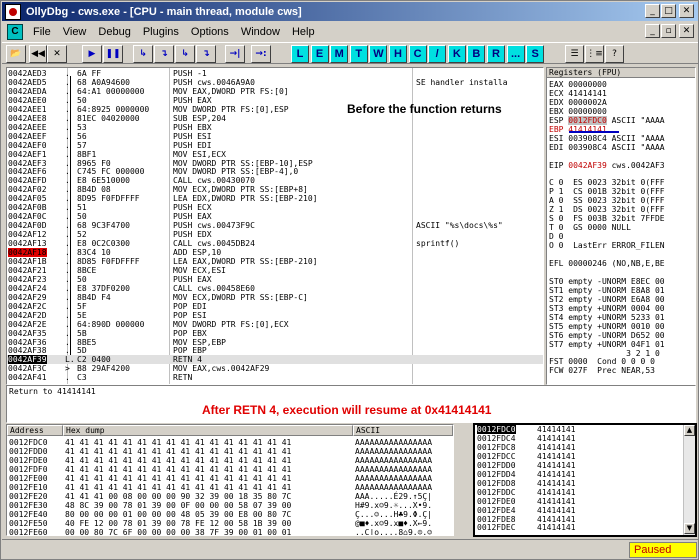 Image resolution: width=699 pixels, height=560 pixels. I want to click on window-button-k: K, so click(456, 54).